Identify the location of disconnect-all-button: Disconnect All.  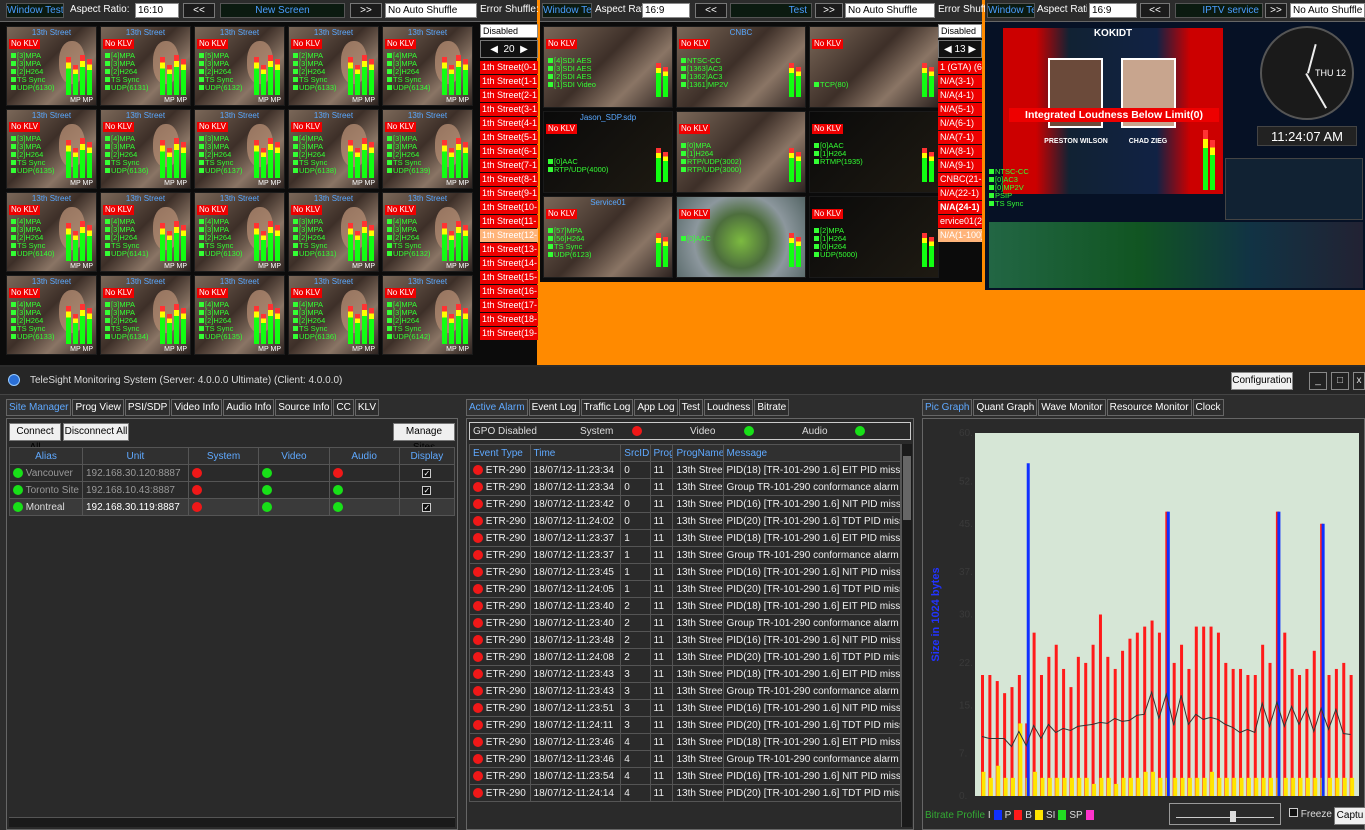
(96, 432).